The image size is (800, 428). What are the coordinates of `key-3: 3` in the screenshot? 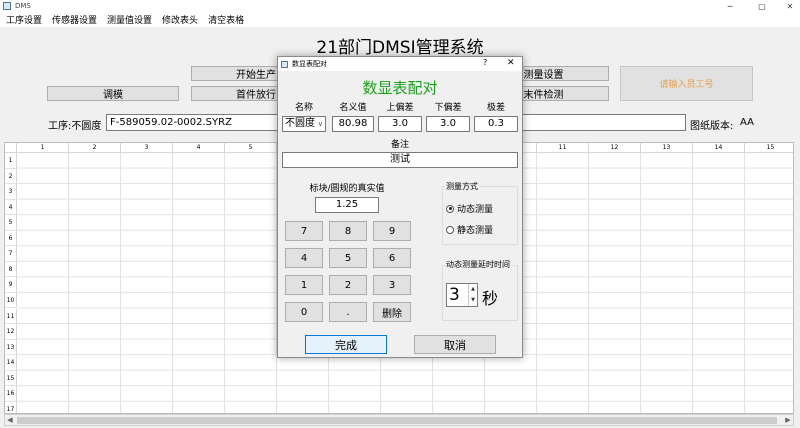 It's located at (392, 285).